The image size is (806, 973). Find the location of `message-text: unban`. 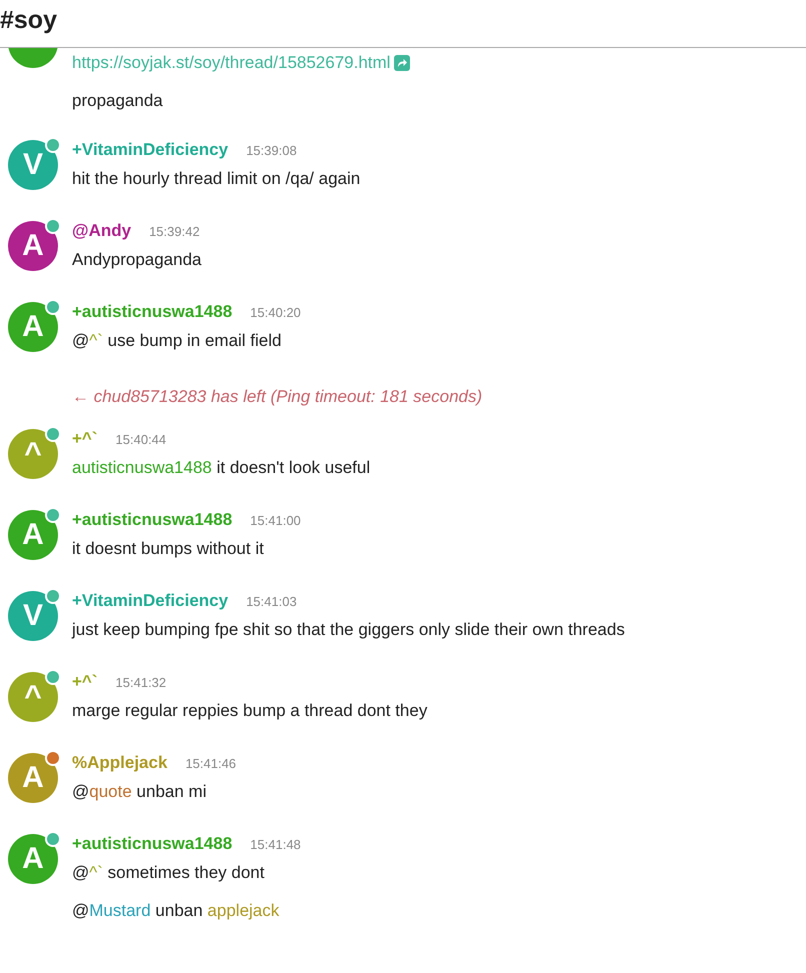

message-text: unban is located at coordinates (179, 911).